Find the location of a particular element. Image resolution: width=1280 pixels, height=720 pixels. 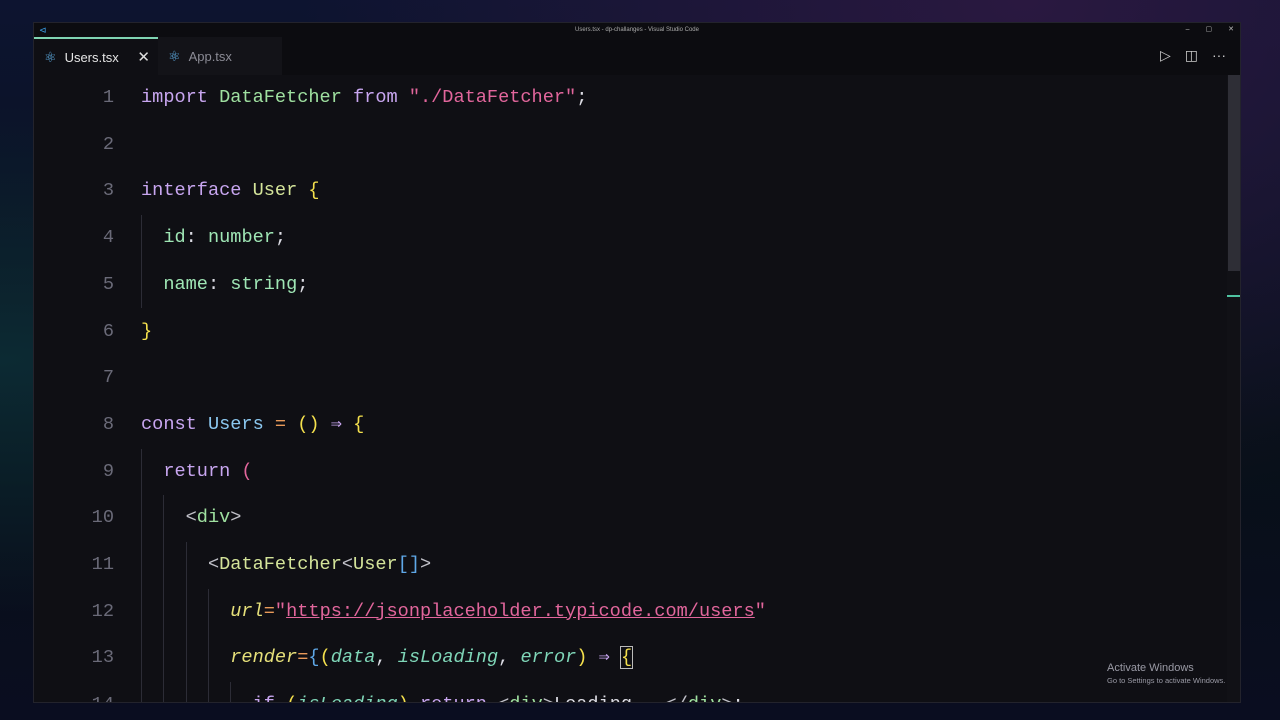

code-content: id: number; is located at coordinates (224, 238).